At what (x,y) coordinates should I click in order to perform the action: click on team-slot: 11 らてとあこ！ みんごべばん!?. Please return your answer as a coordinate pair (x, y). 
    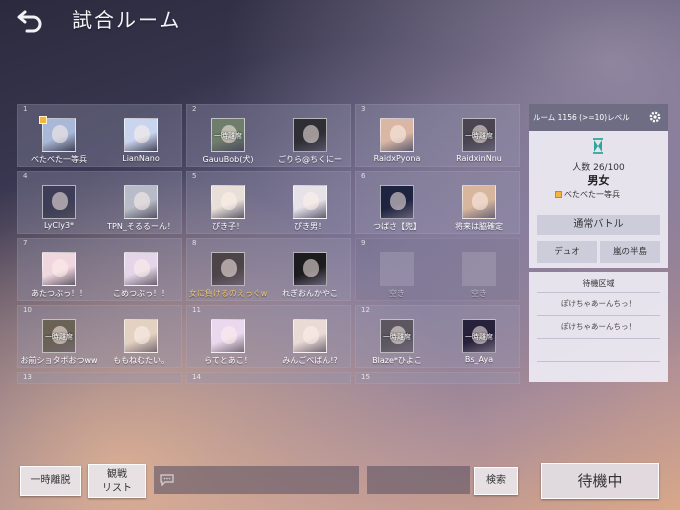
    Looking at the image, I should click on (268, 336).